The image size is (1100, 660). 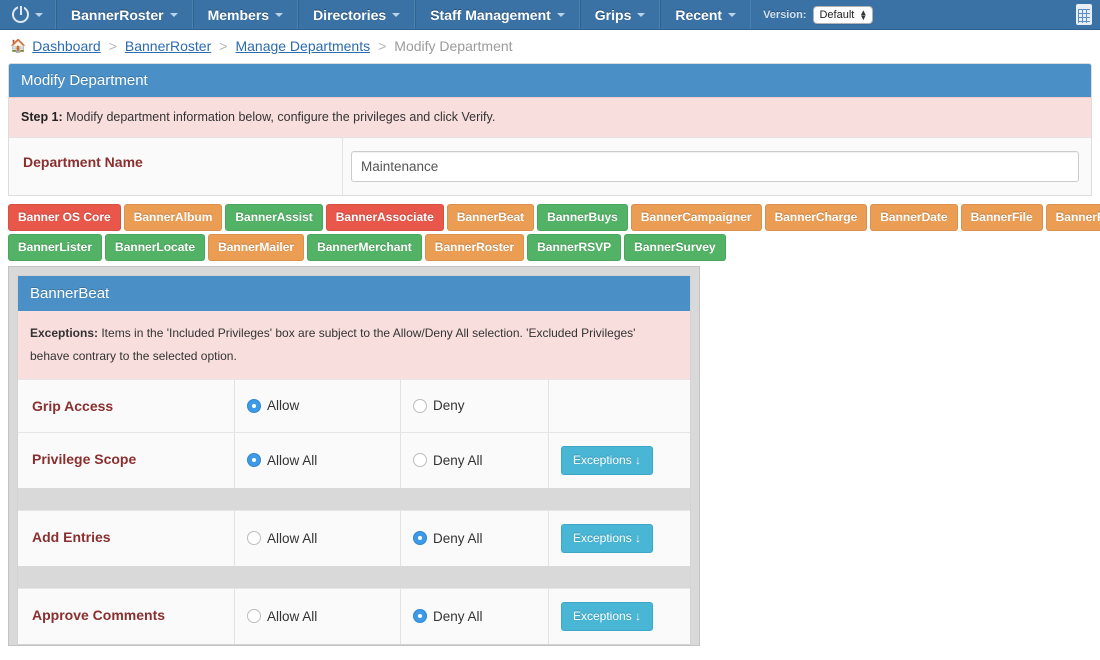 I want to click on nav-right-action, so click(x=1087, y=16).